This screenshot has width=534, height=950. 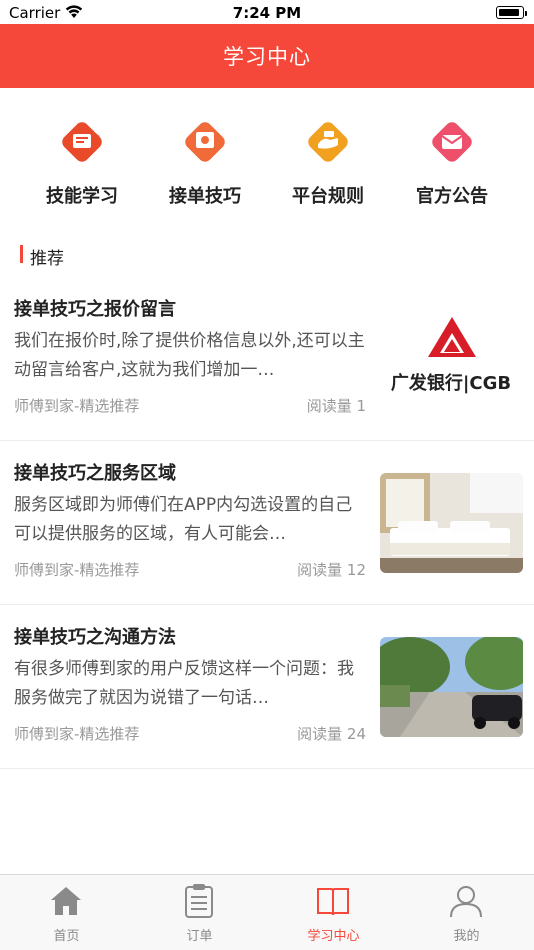 I want to click on article-read-count: 阅读量 12, so click(x=331, y=570).